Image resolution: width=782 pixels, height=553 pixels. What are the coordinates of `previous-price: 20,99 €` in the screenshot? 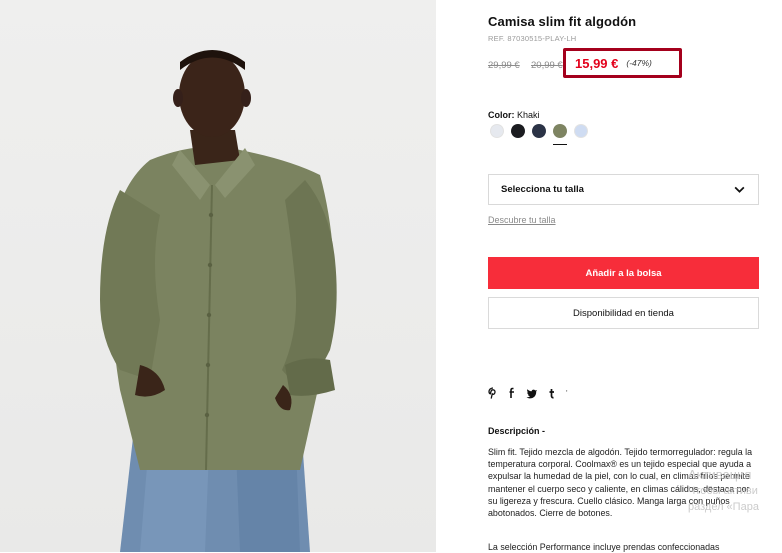 It's located at (547, 65).